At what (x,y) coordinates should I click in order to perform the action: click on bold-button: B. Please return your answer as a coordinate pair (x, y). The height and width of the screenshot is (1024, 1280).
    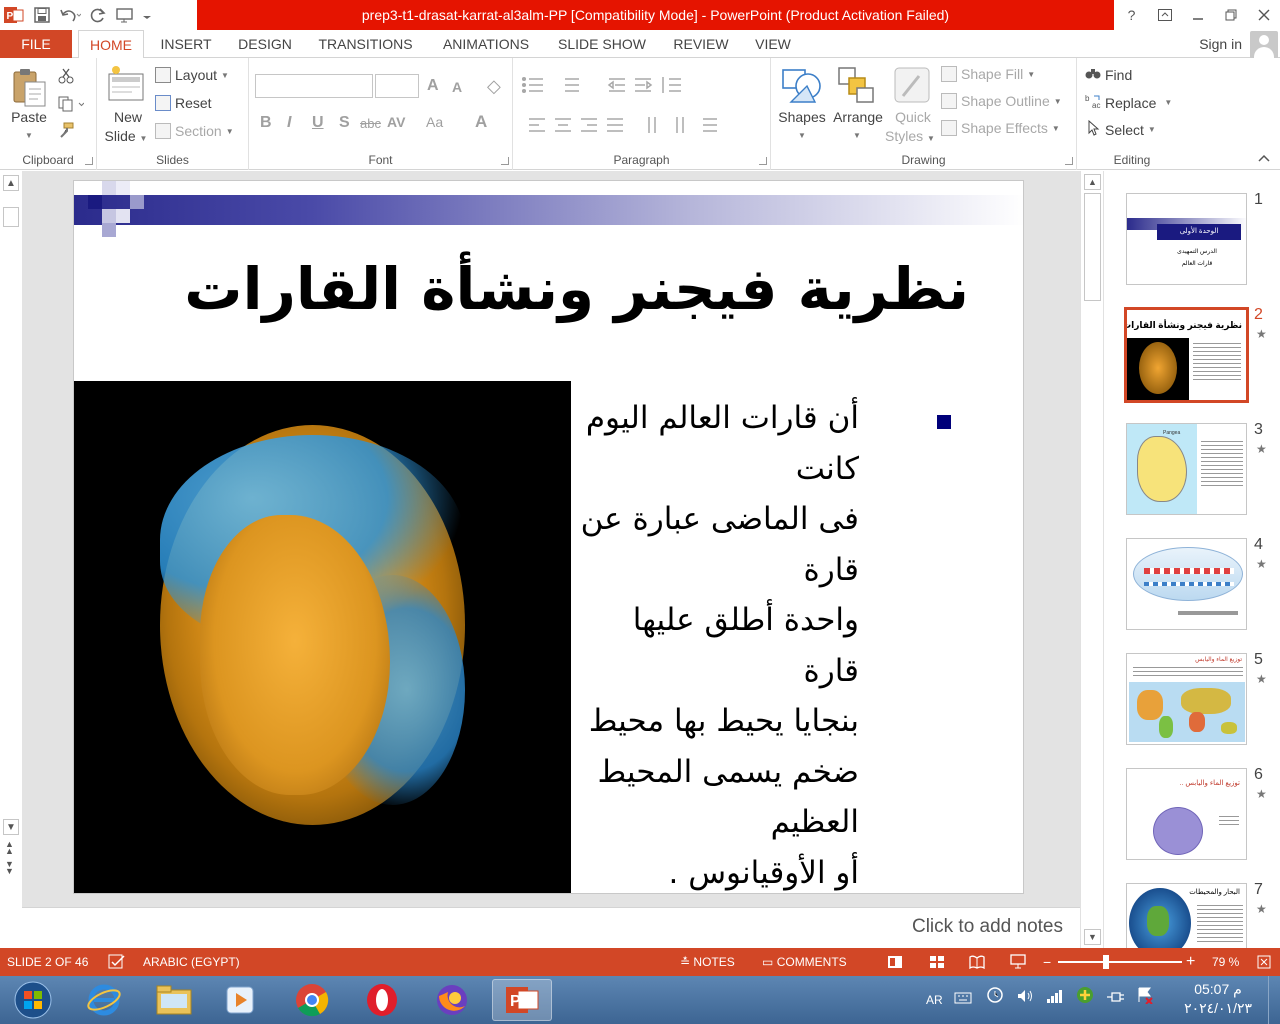
    Looking at the image, I should click on (266, 123).